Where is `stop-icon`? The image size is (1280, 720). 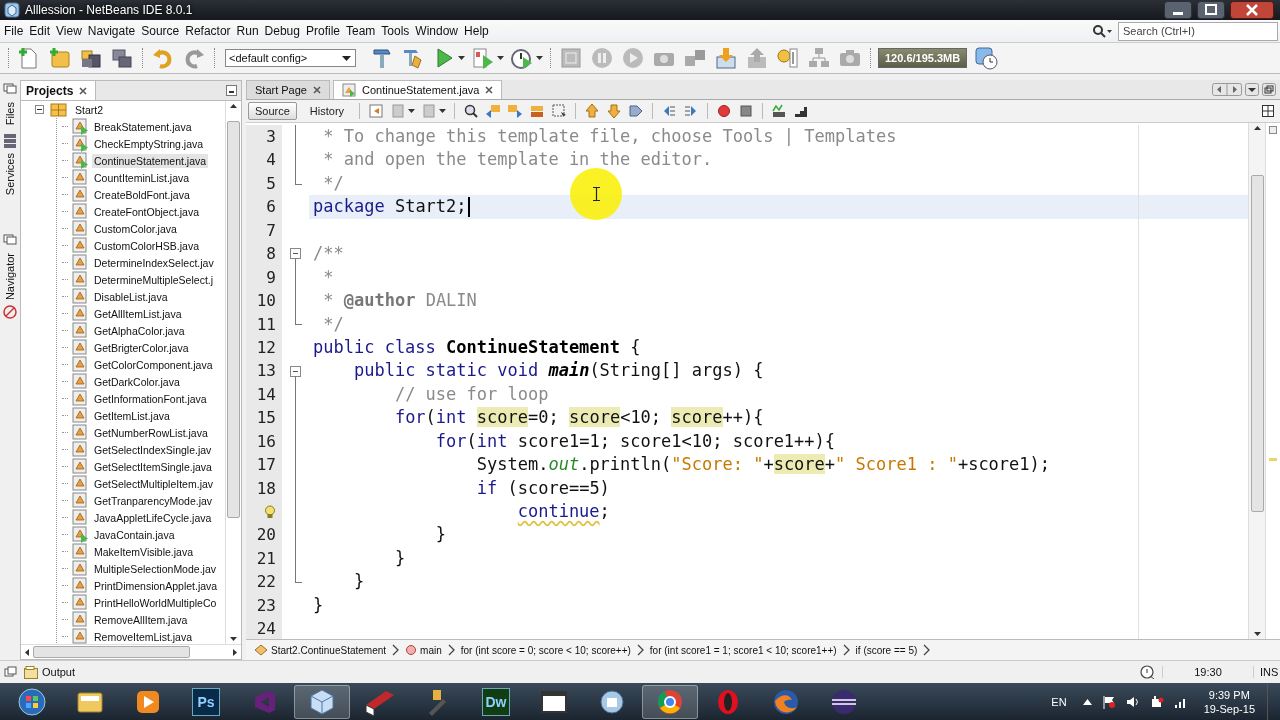
stop-icon is located at coordinates (746, 111).